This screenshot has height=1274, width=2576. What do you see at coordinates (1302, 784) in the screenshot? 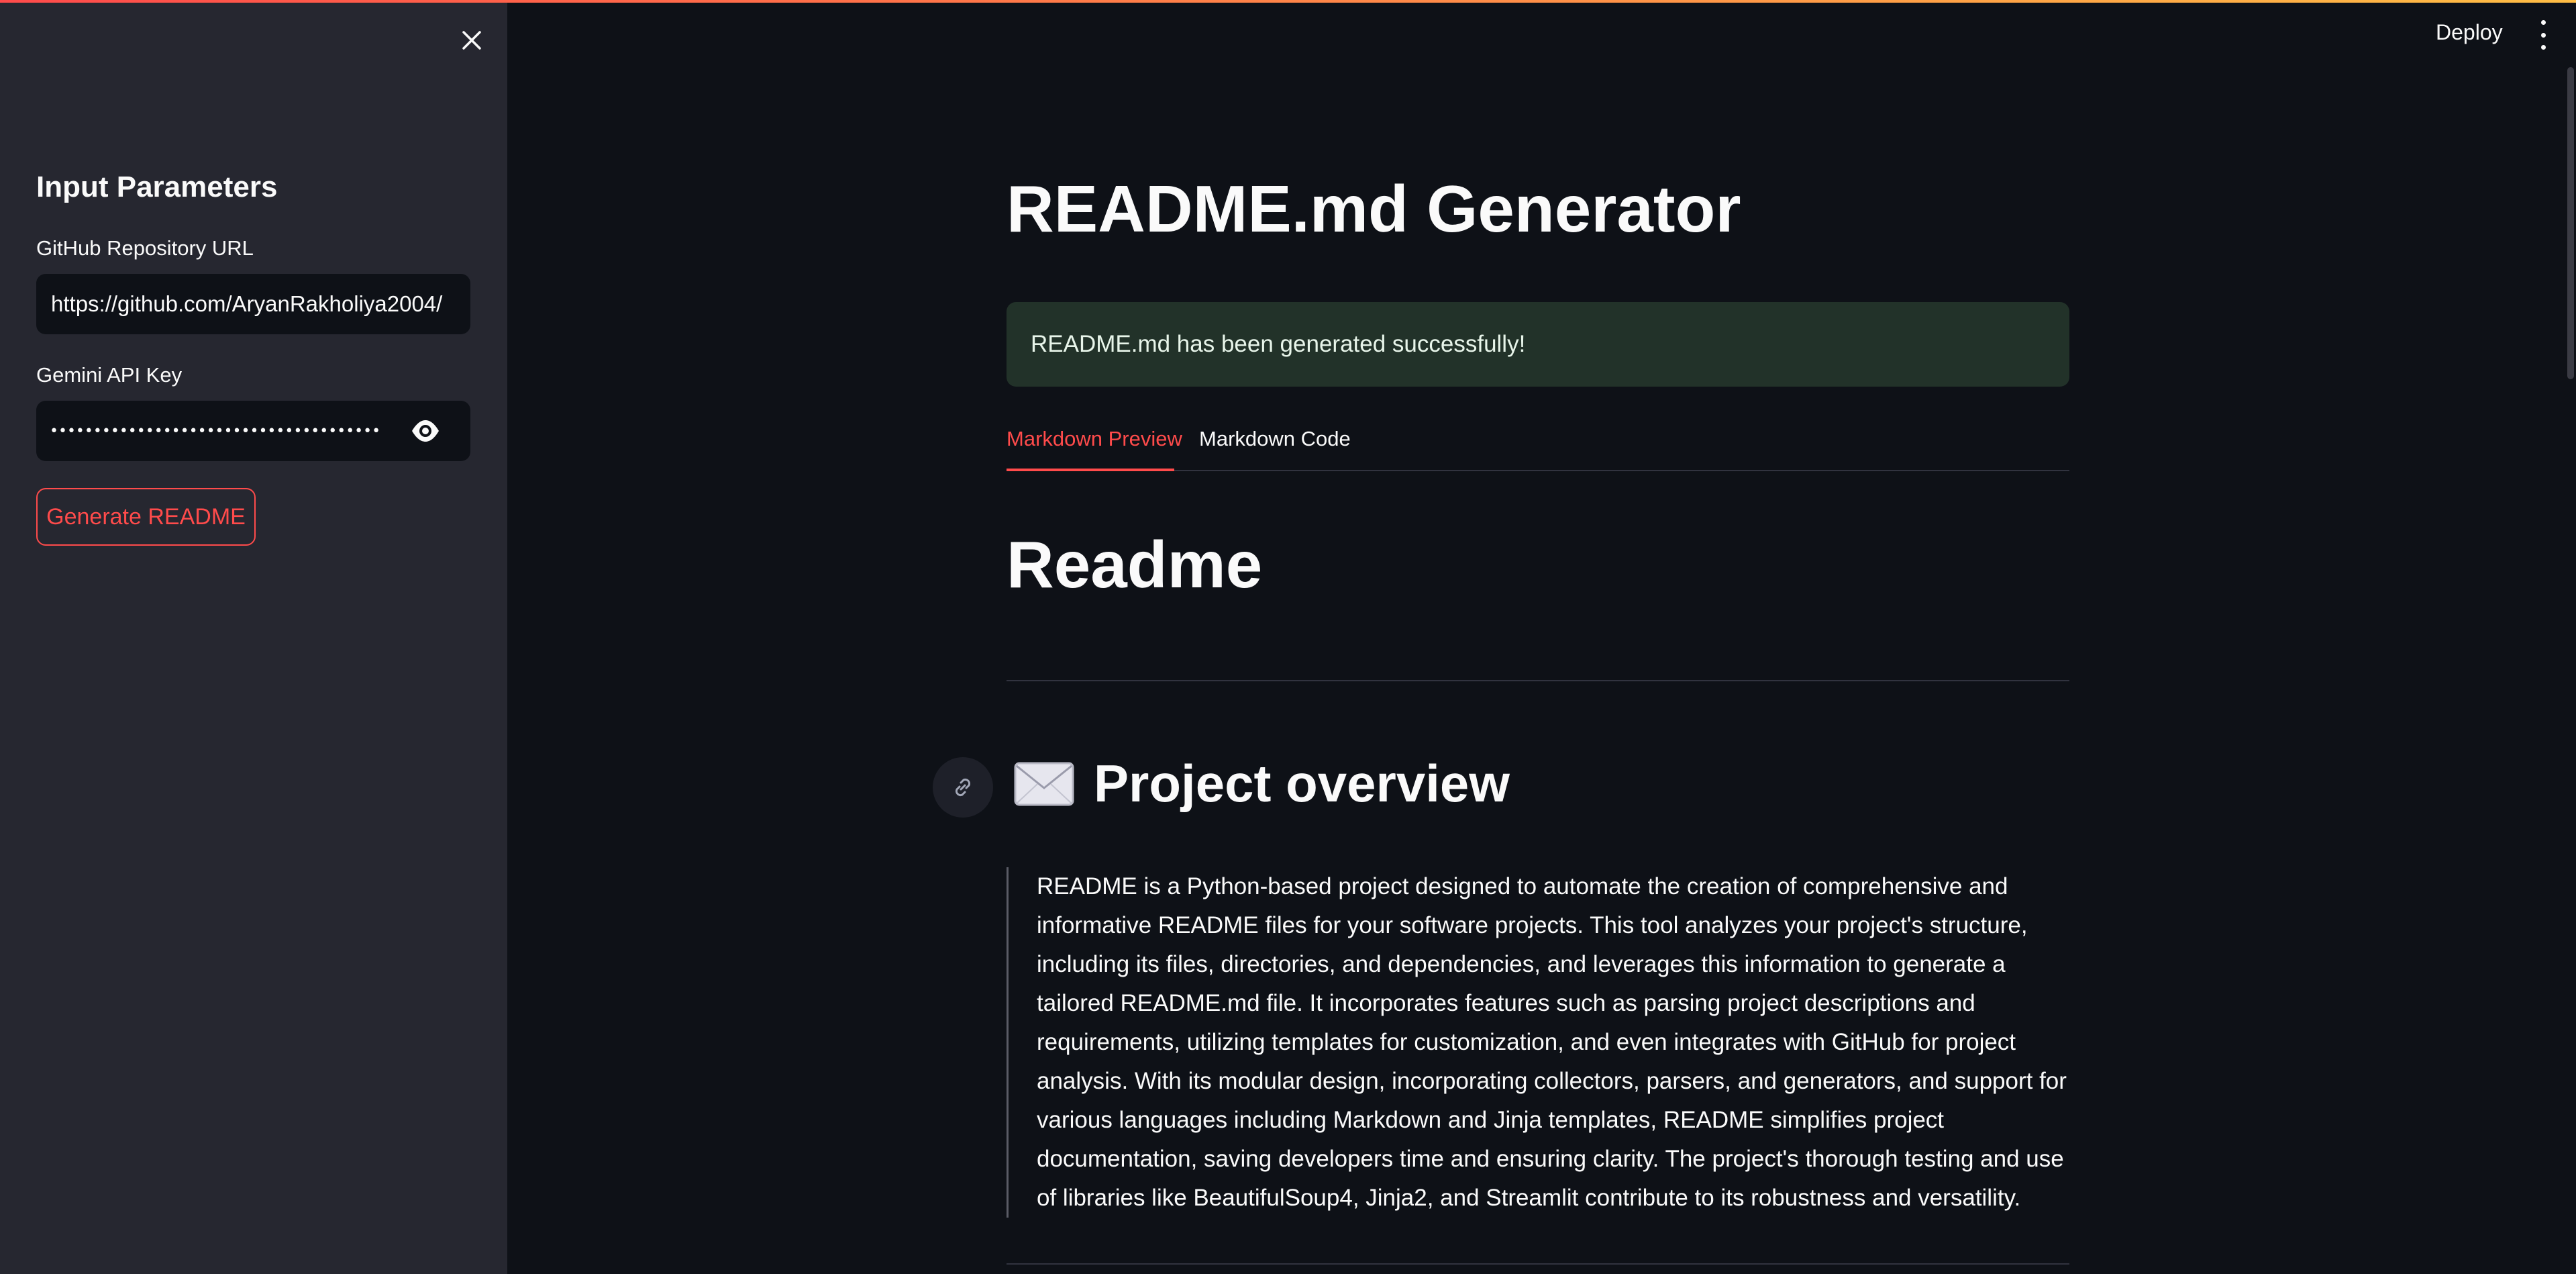
I see `section-title: Project overview` at bounding box center [1302, 784].